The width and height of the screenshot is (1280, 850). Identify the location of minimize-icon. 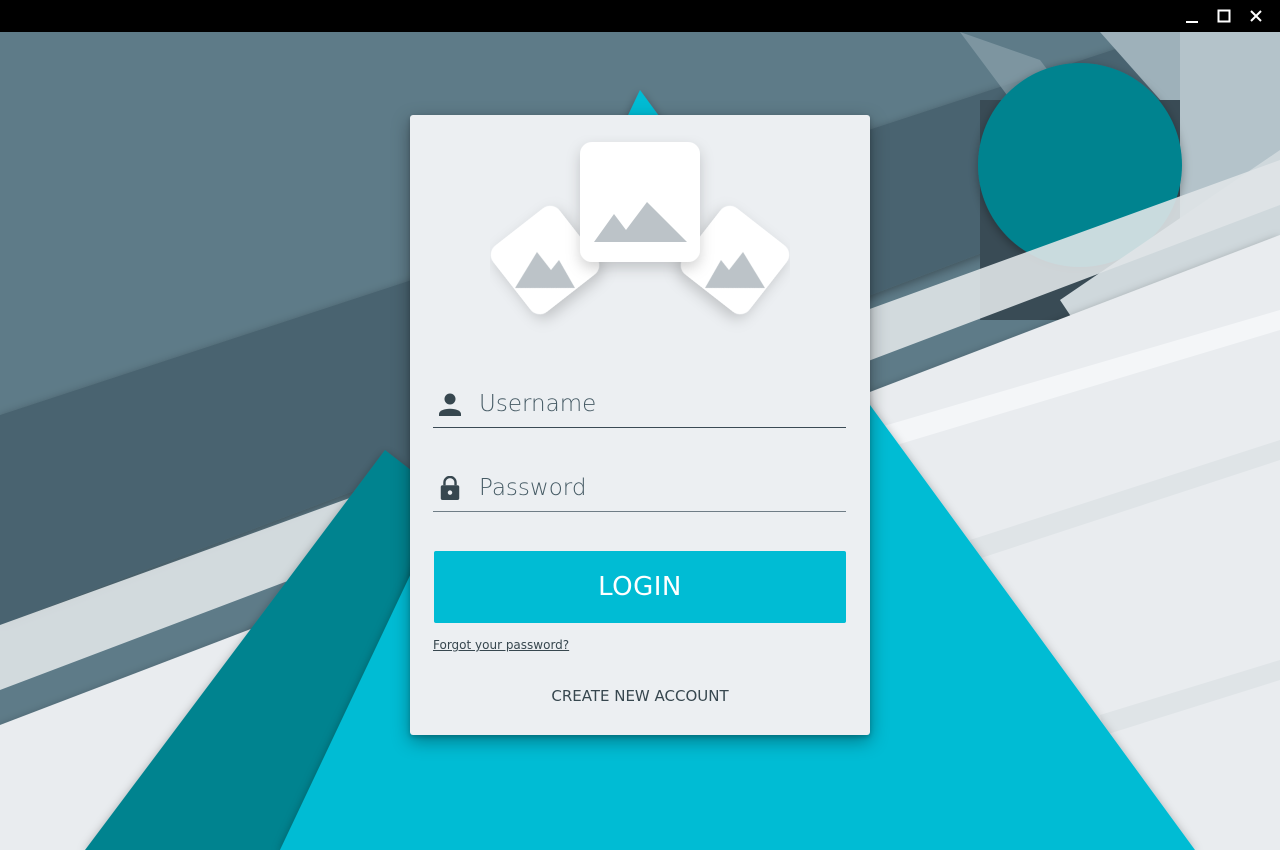
(1192, 22).